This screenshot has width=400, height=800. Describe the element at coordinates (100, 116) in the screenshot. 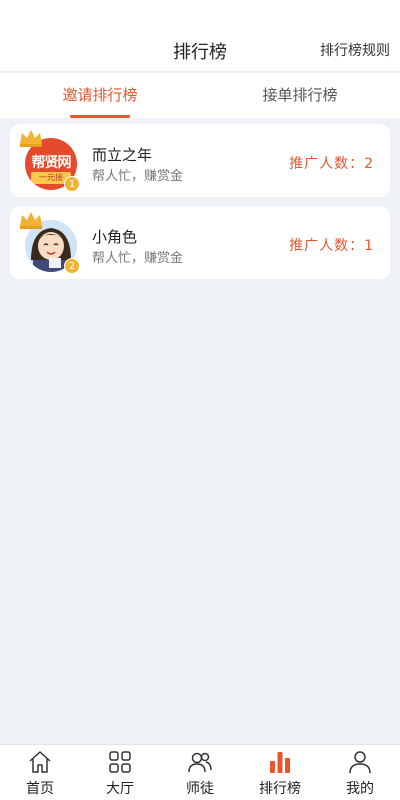

I see `active-tab-indicator` at that location.